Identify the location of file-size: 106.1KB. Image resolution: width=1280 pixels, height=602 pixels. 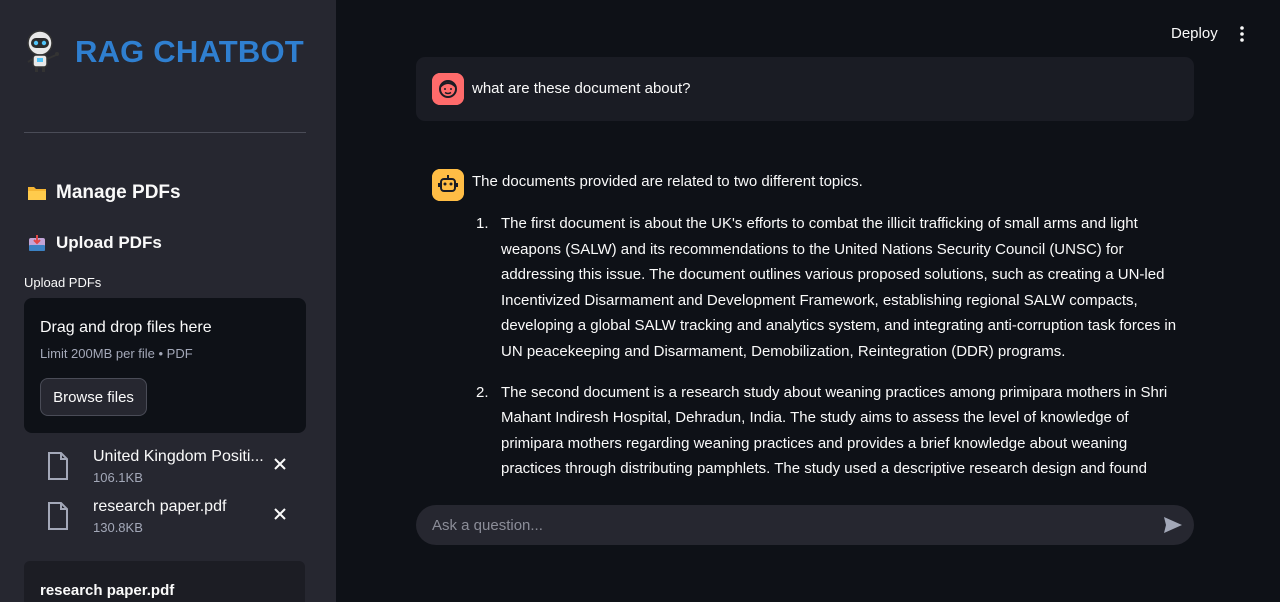
(118, 477).